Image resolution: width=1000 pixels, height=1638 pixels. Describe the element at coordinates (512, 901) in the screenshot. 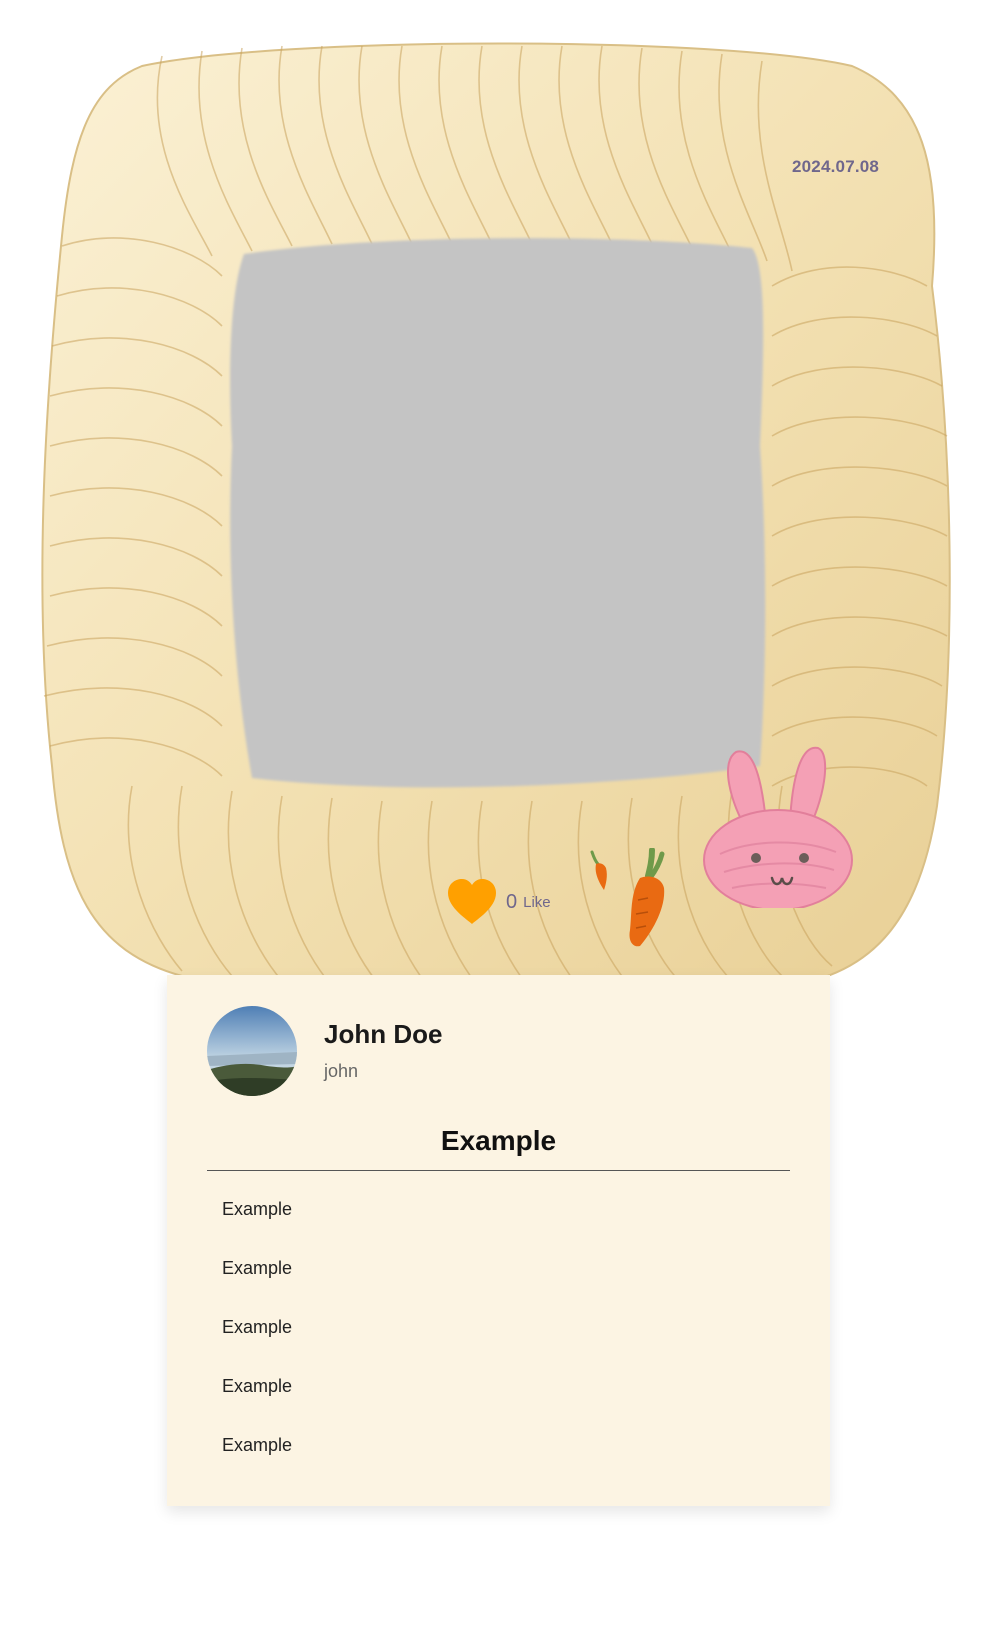

I see `like-count: 0` at that location.